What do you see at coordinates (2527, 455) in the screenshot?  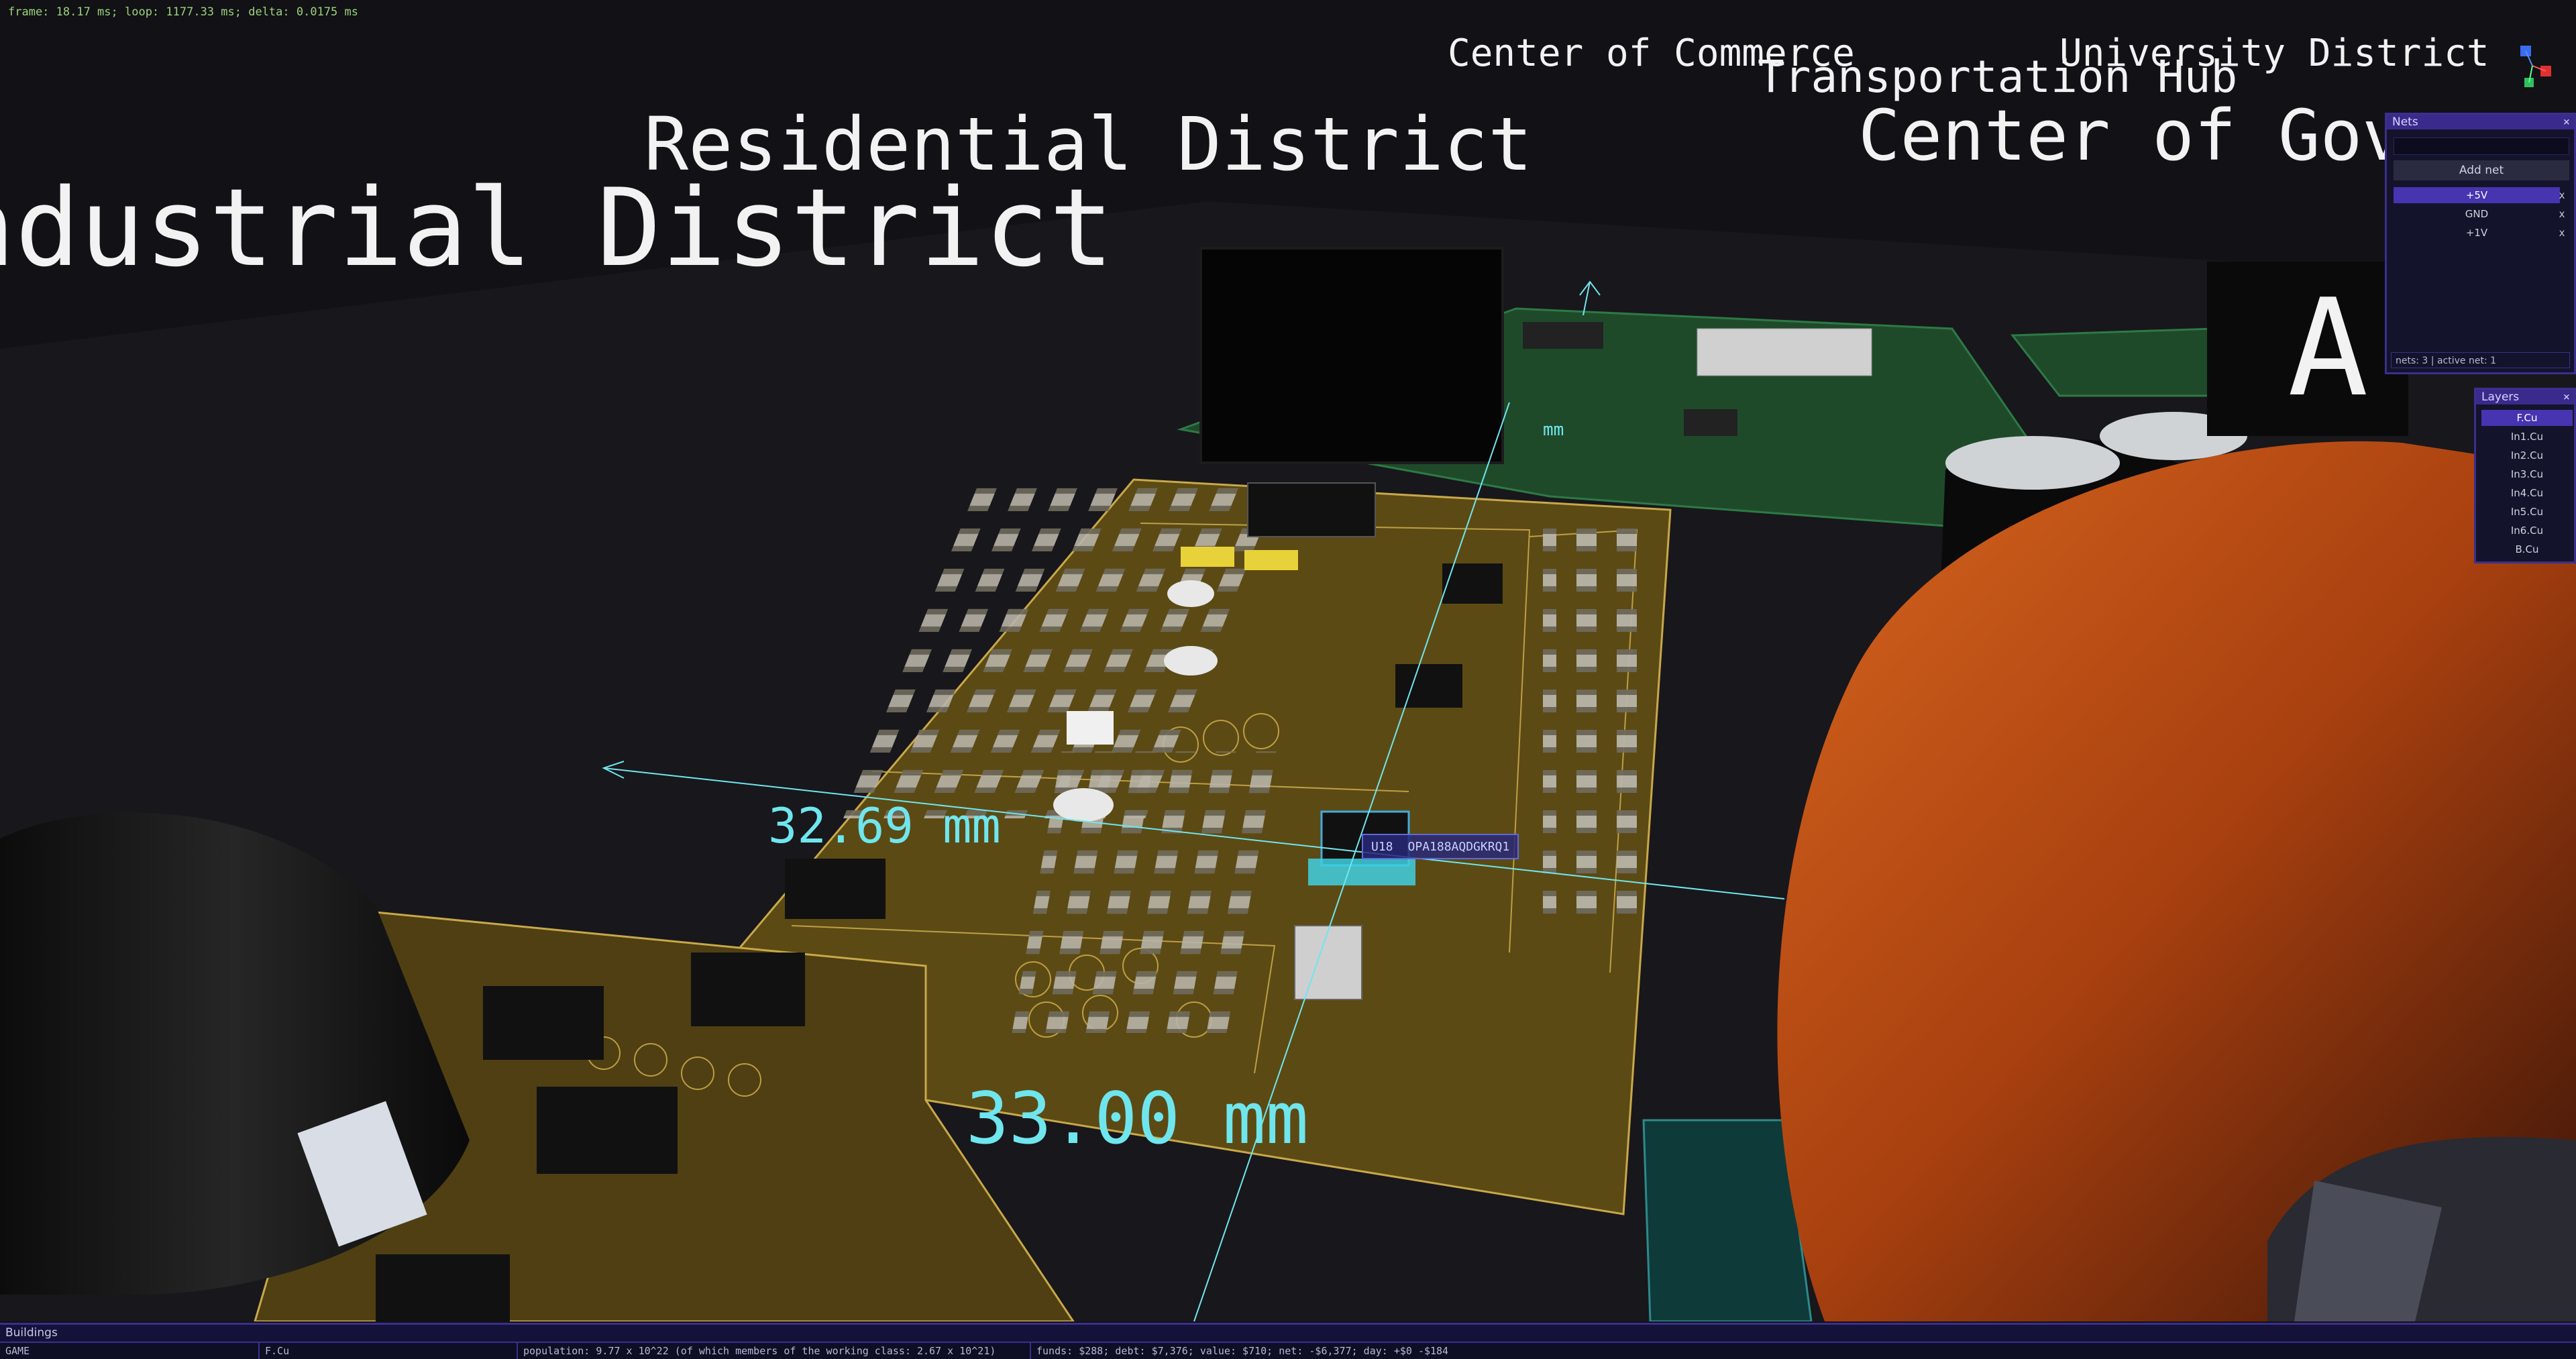 I see `layer-item: In2.Cu` at bounding box center [2527, 455].